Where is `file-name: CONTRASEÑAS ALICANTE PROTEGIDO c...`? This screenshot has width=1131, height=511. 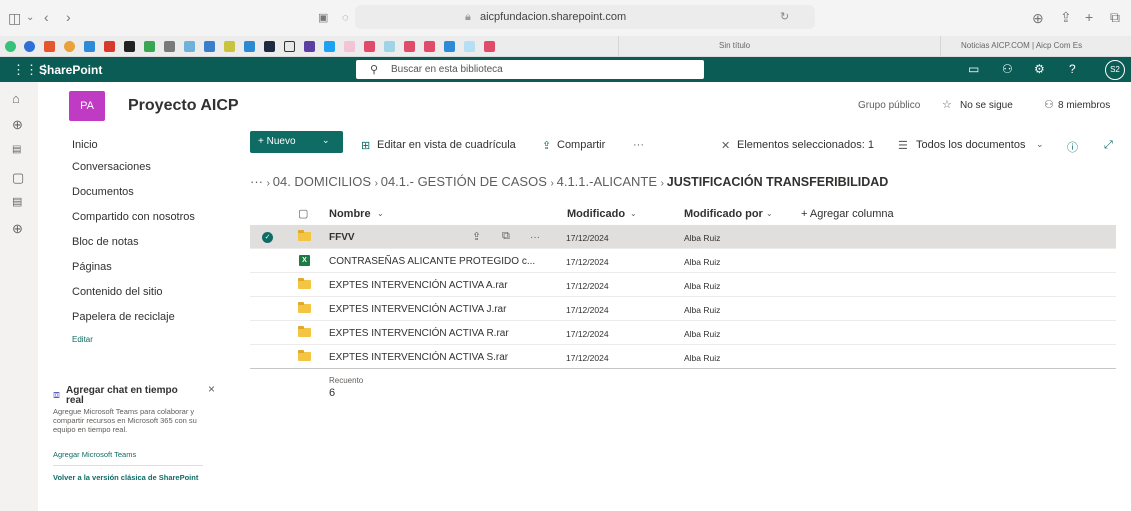
file-name: CONTRASEÑAS ALICANTE PROTEGIDO c... is located at coordinates (432, 261).